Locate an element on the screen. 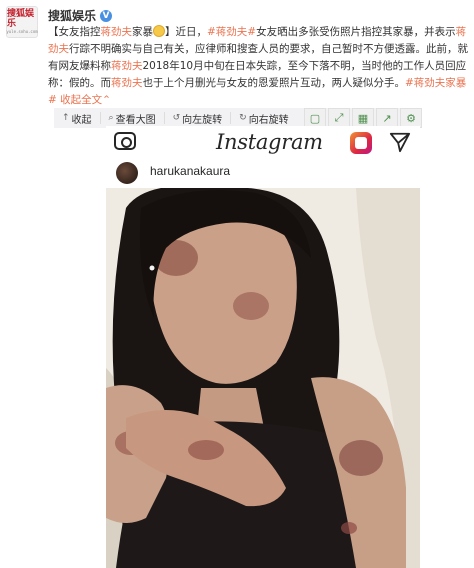 The width and height of the screenshot is (474, 568). instagram-user-row: harukanakaura is located at coordinates (263, 175).